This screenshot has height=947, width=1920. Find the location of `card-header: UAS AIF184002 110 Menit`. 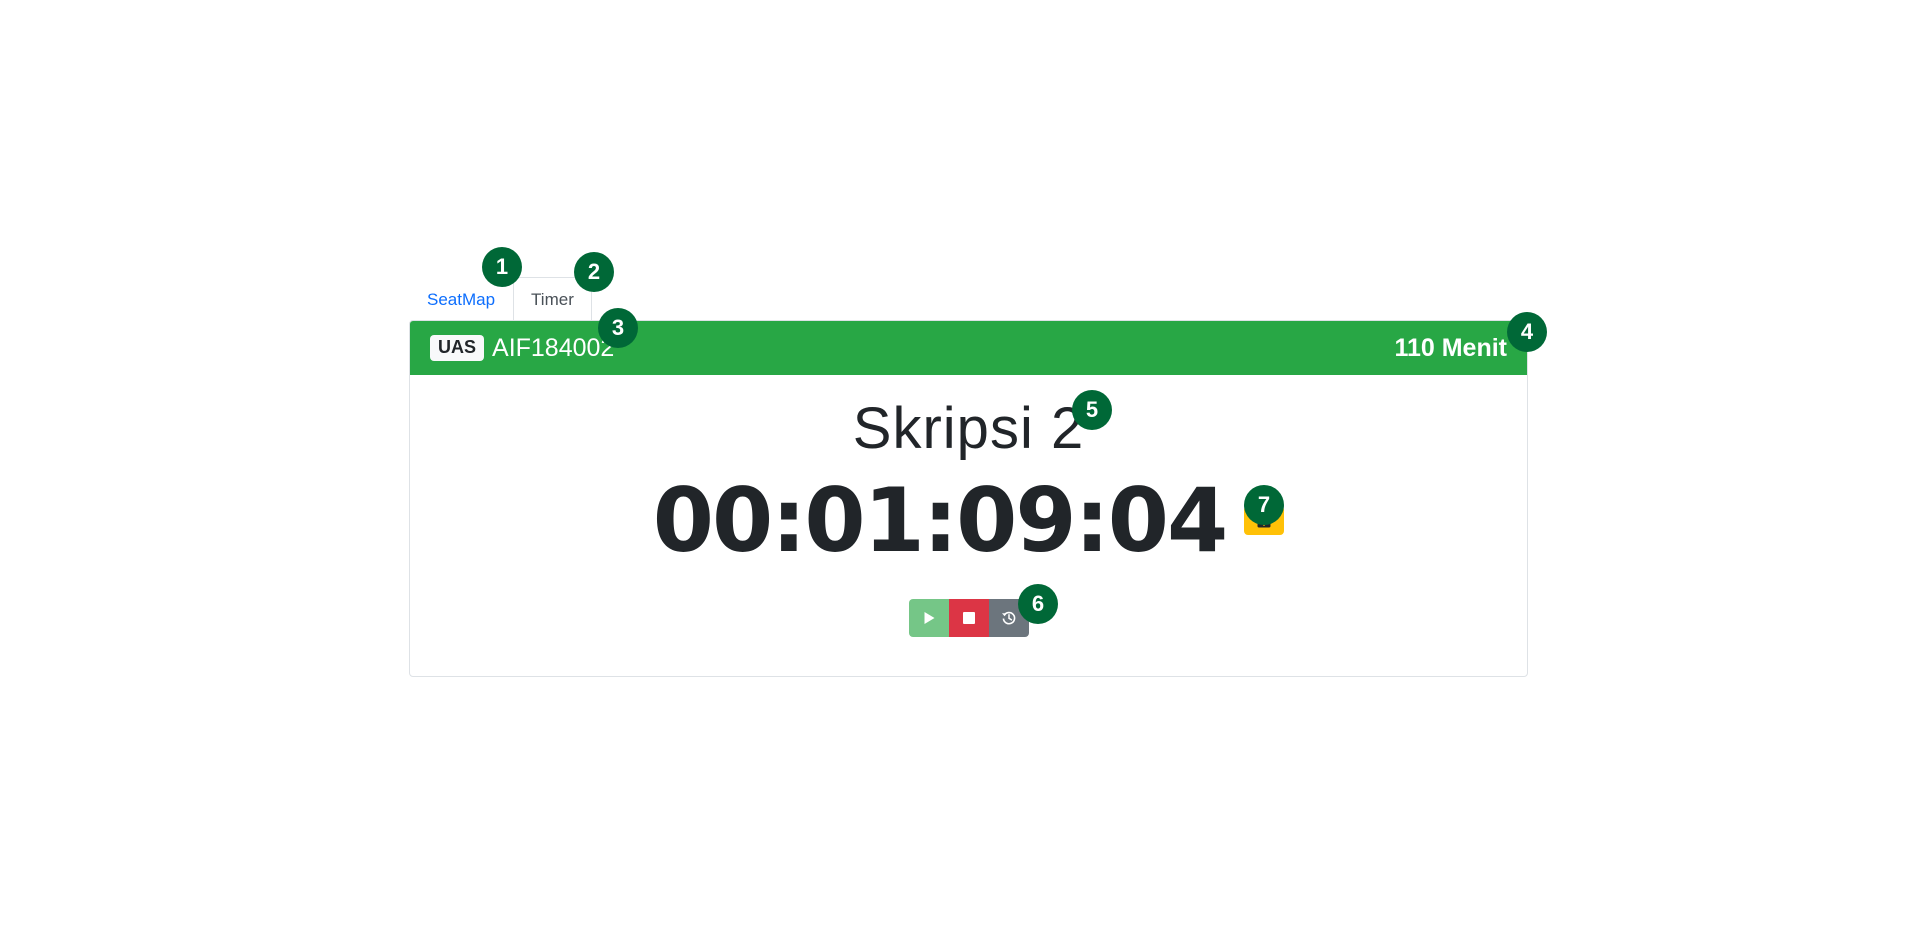

card-header: UAS AIF184002 110 Menit is located at coordinates (968, 348).